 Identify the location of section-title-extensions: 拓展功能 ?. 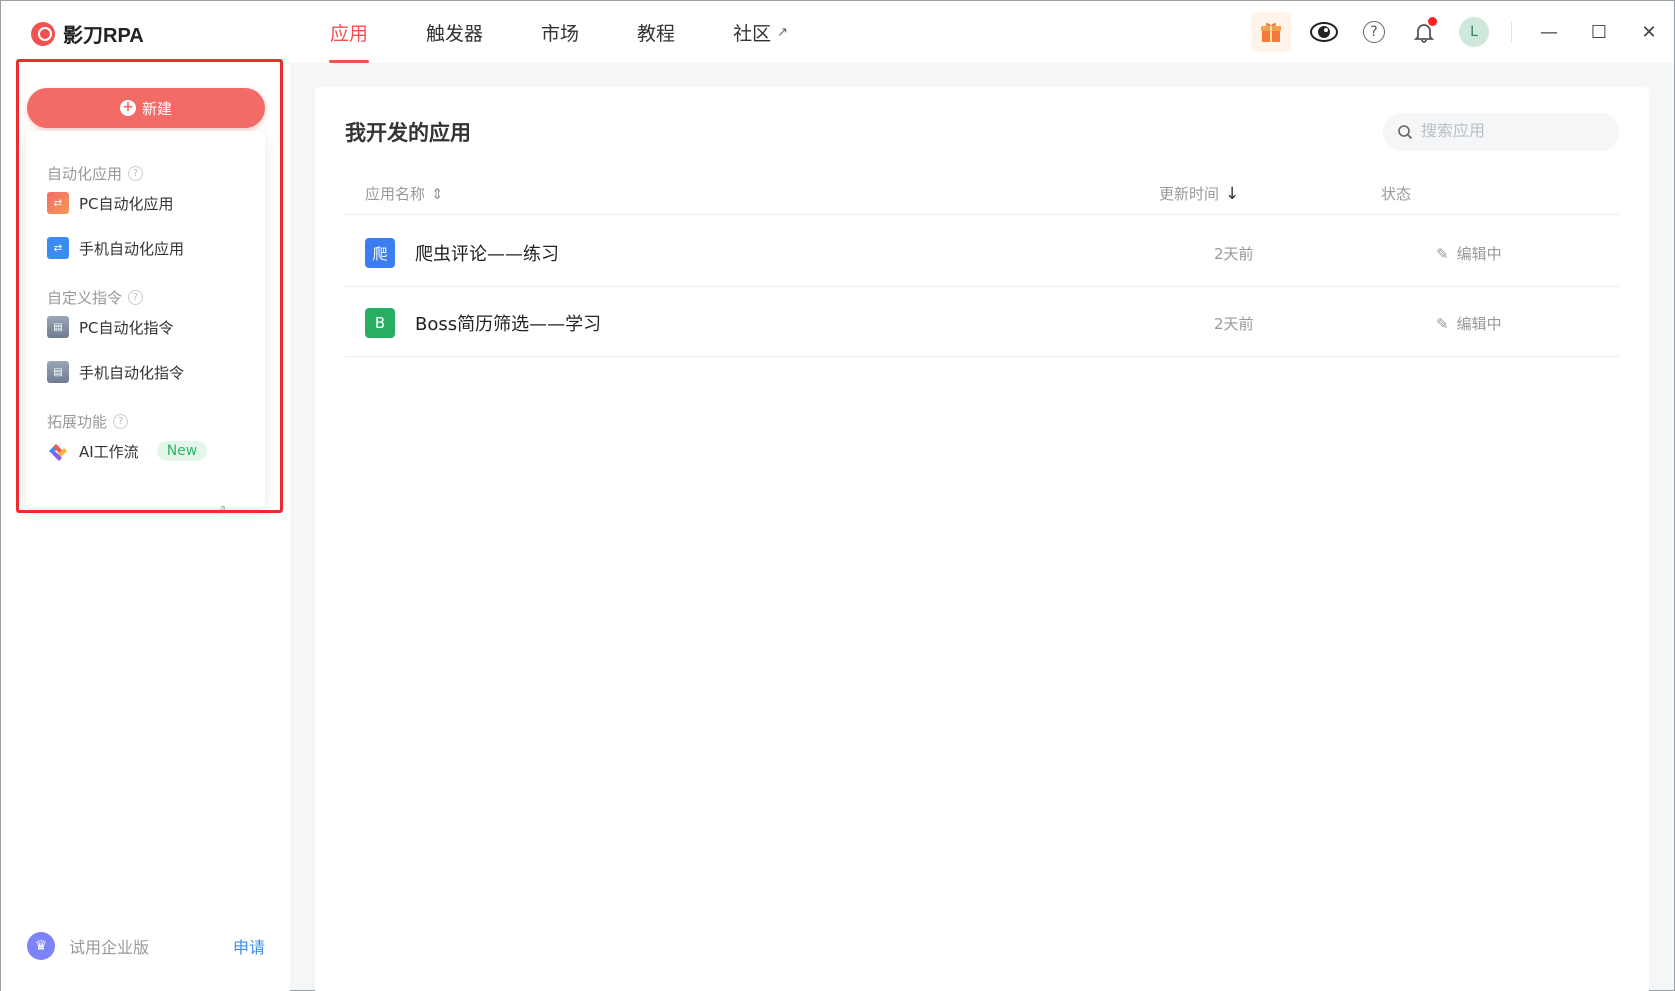
(88, 421).